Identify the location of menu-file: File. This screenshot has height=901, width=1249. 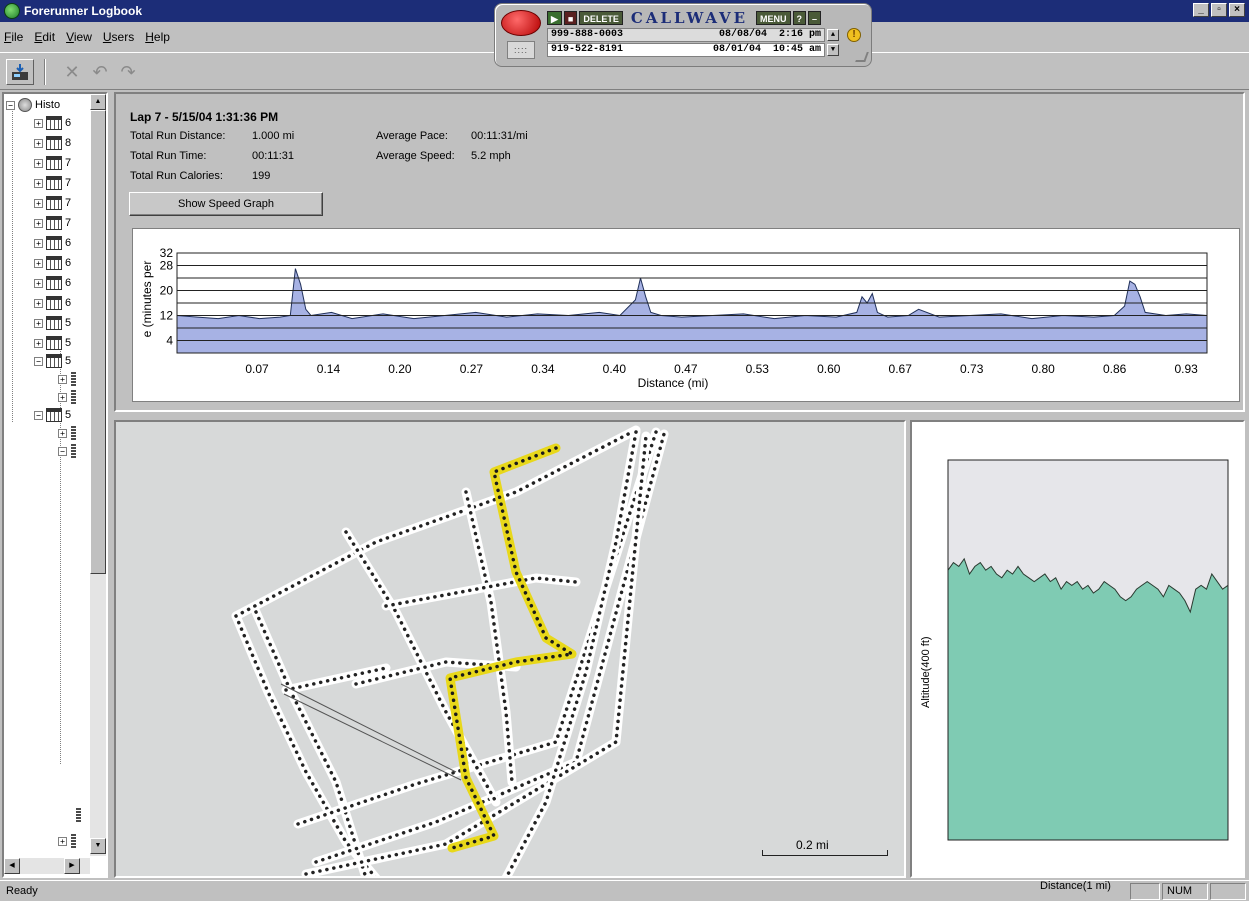
(13, 37).